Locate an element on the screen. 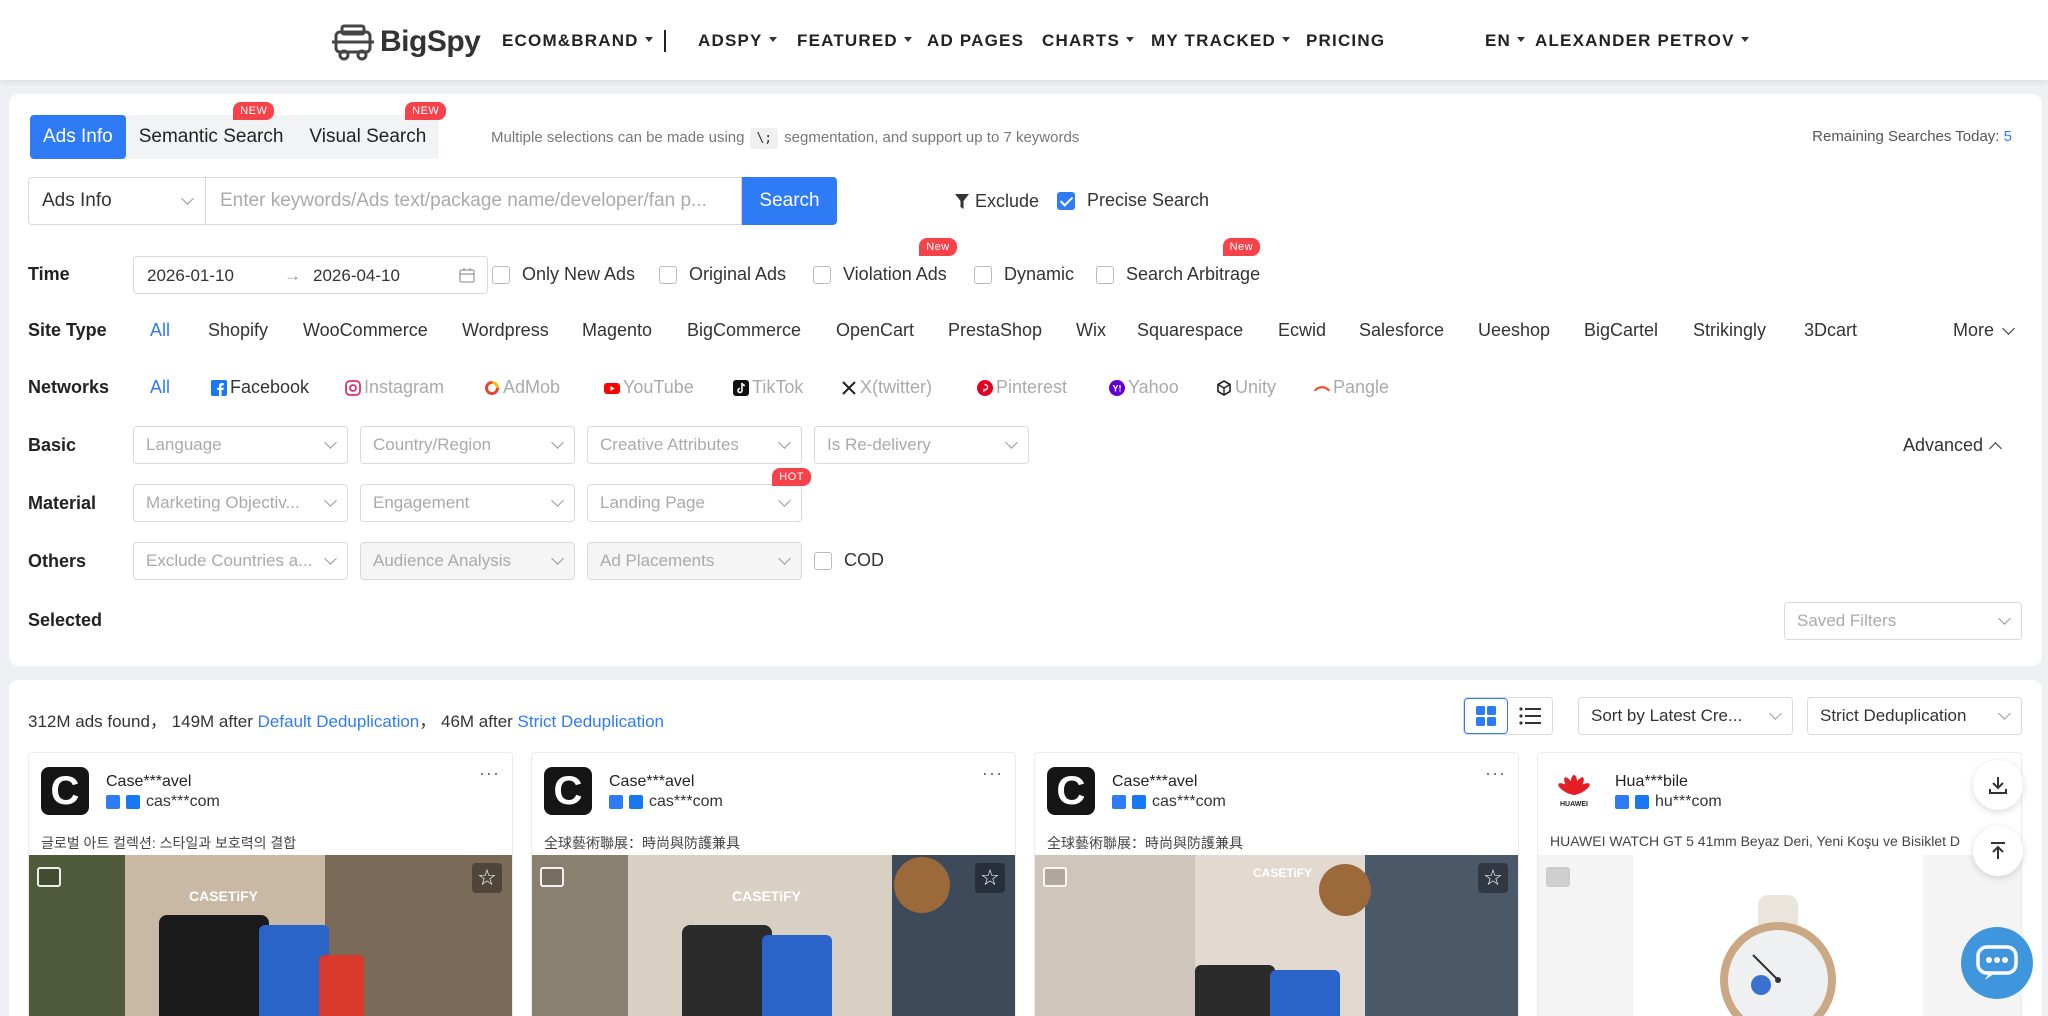 This screenshot has width=2048, height=1016. nav-adspy: ADSPY is located at coordinates (737, 41).